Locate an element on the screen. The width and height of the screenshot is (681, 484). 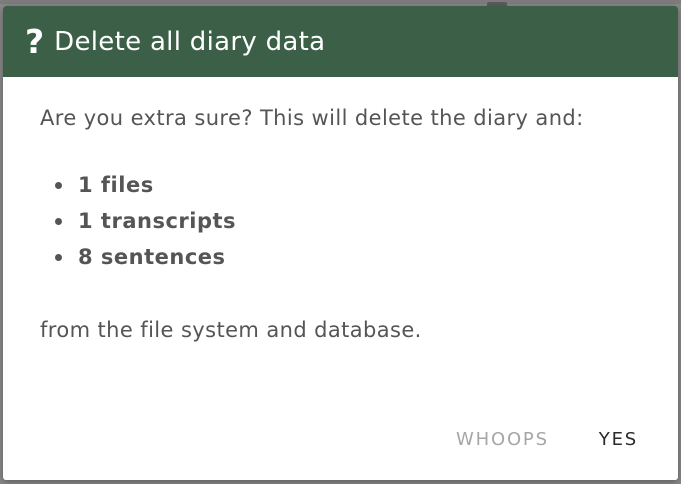
list-item-label: 1 files is located at coordinates (116, 185).